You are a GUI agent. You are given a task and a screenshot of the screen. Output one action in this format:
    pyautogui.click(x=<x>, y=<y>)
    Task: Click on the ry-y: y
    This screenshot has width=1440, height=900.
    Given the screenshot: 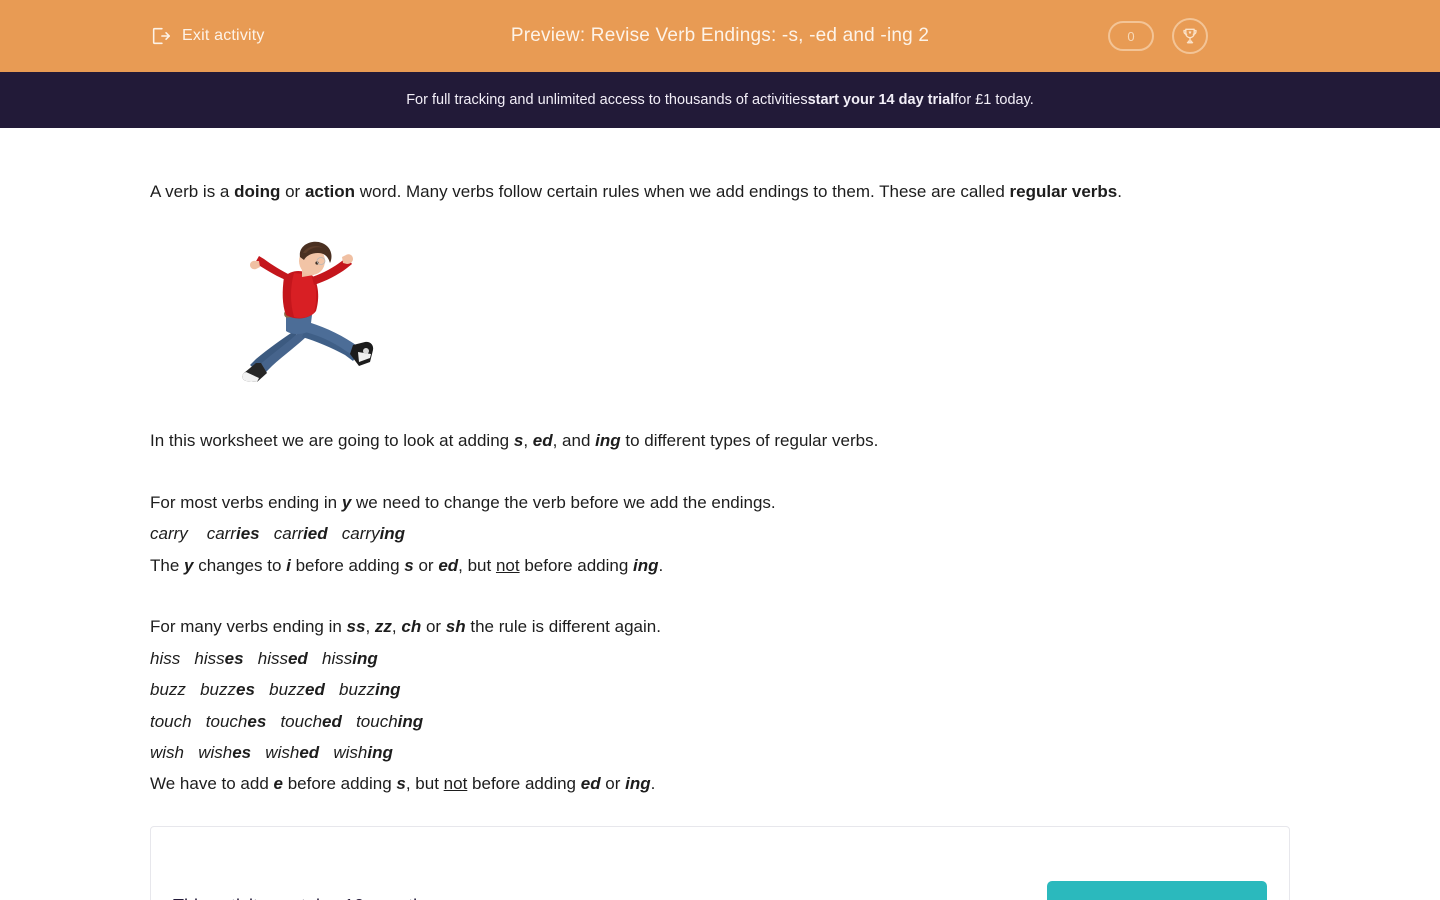 What is the action you would take?
    pyautogui.click(x=346, y=502)
    